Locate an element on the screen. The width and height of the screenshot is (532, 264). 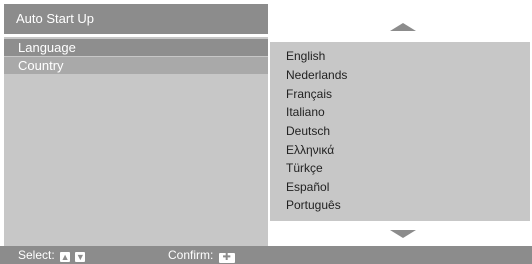
header-divider is located at coordinates (136, 35).